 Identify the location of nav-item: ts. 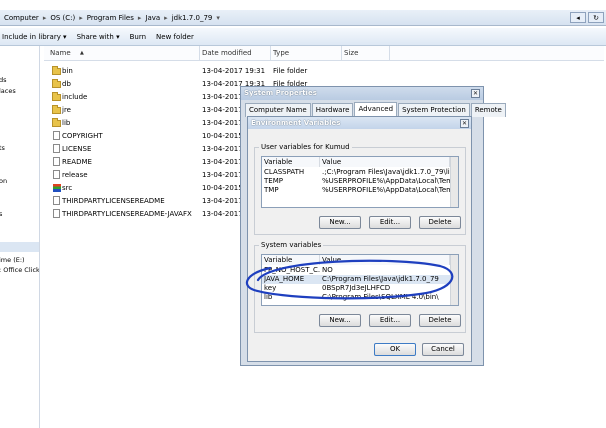
(2, 148).